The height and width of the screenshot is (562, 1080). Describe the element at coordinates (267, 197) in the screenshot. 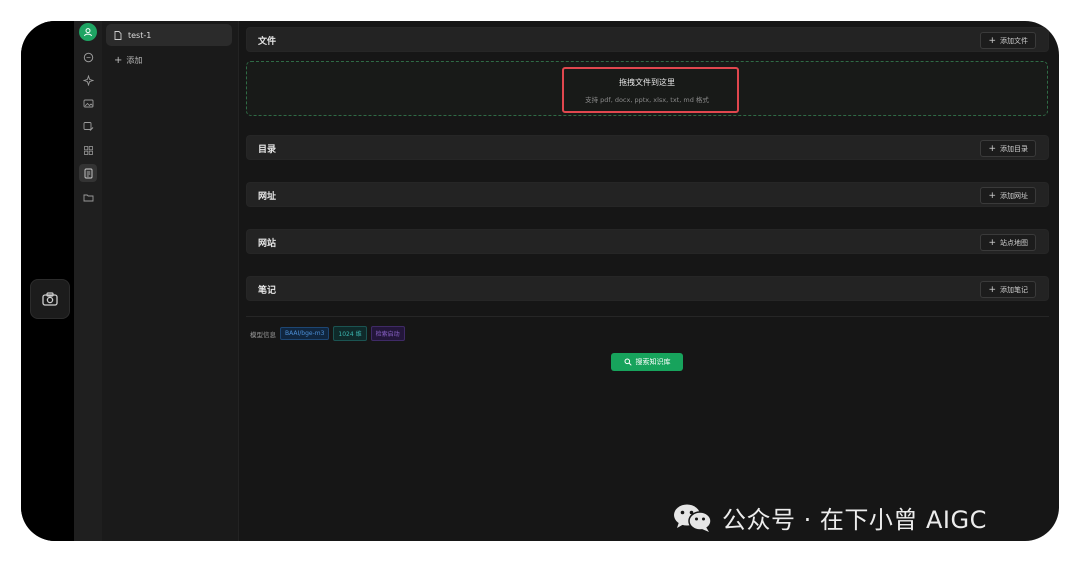

I see `url-section-title: 网址` at that location.